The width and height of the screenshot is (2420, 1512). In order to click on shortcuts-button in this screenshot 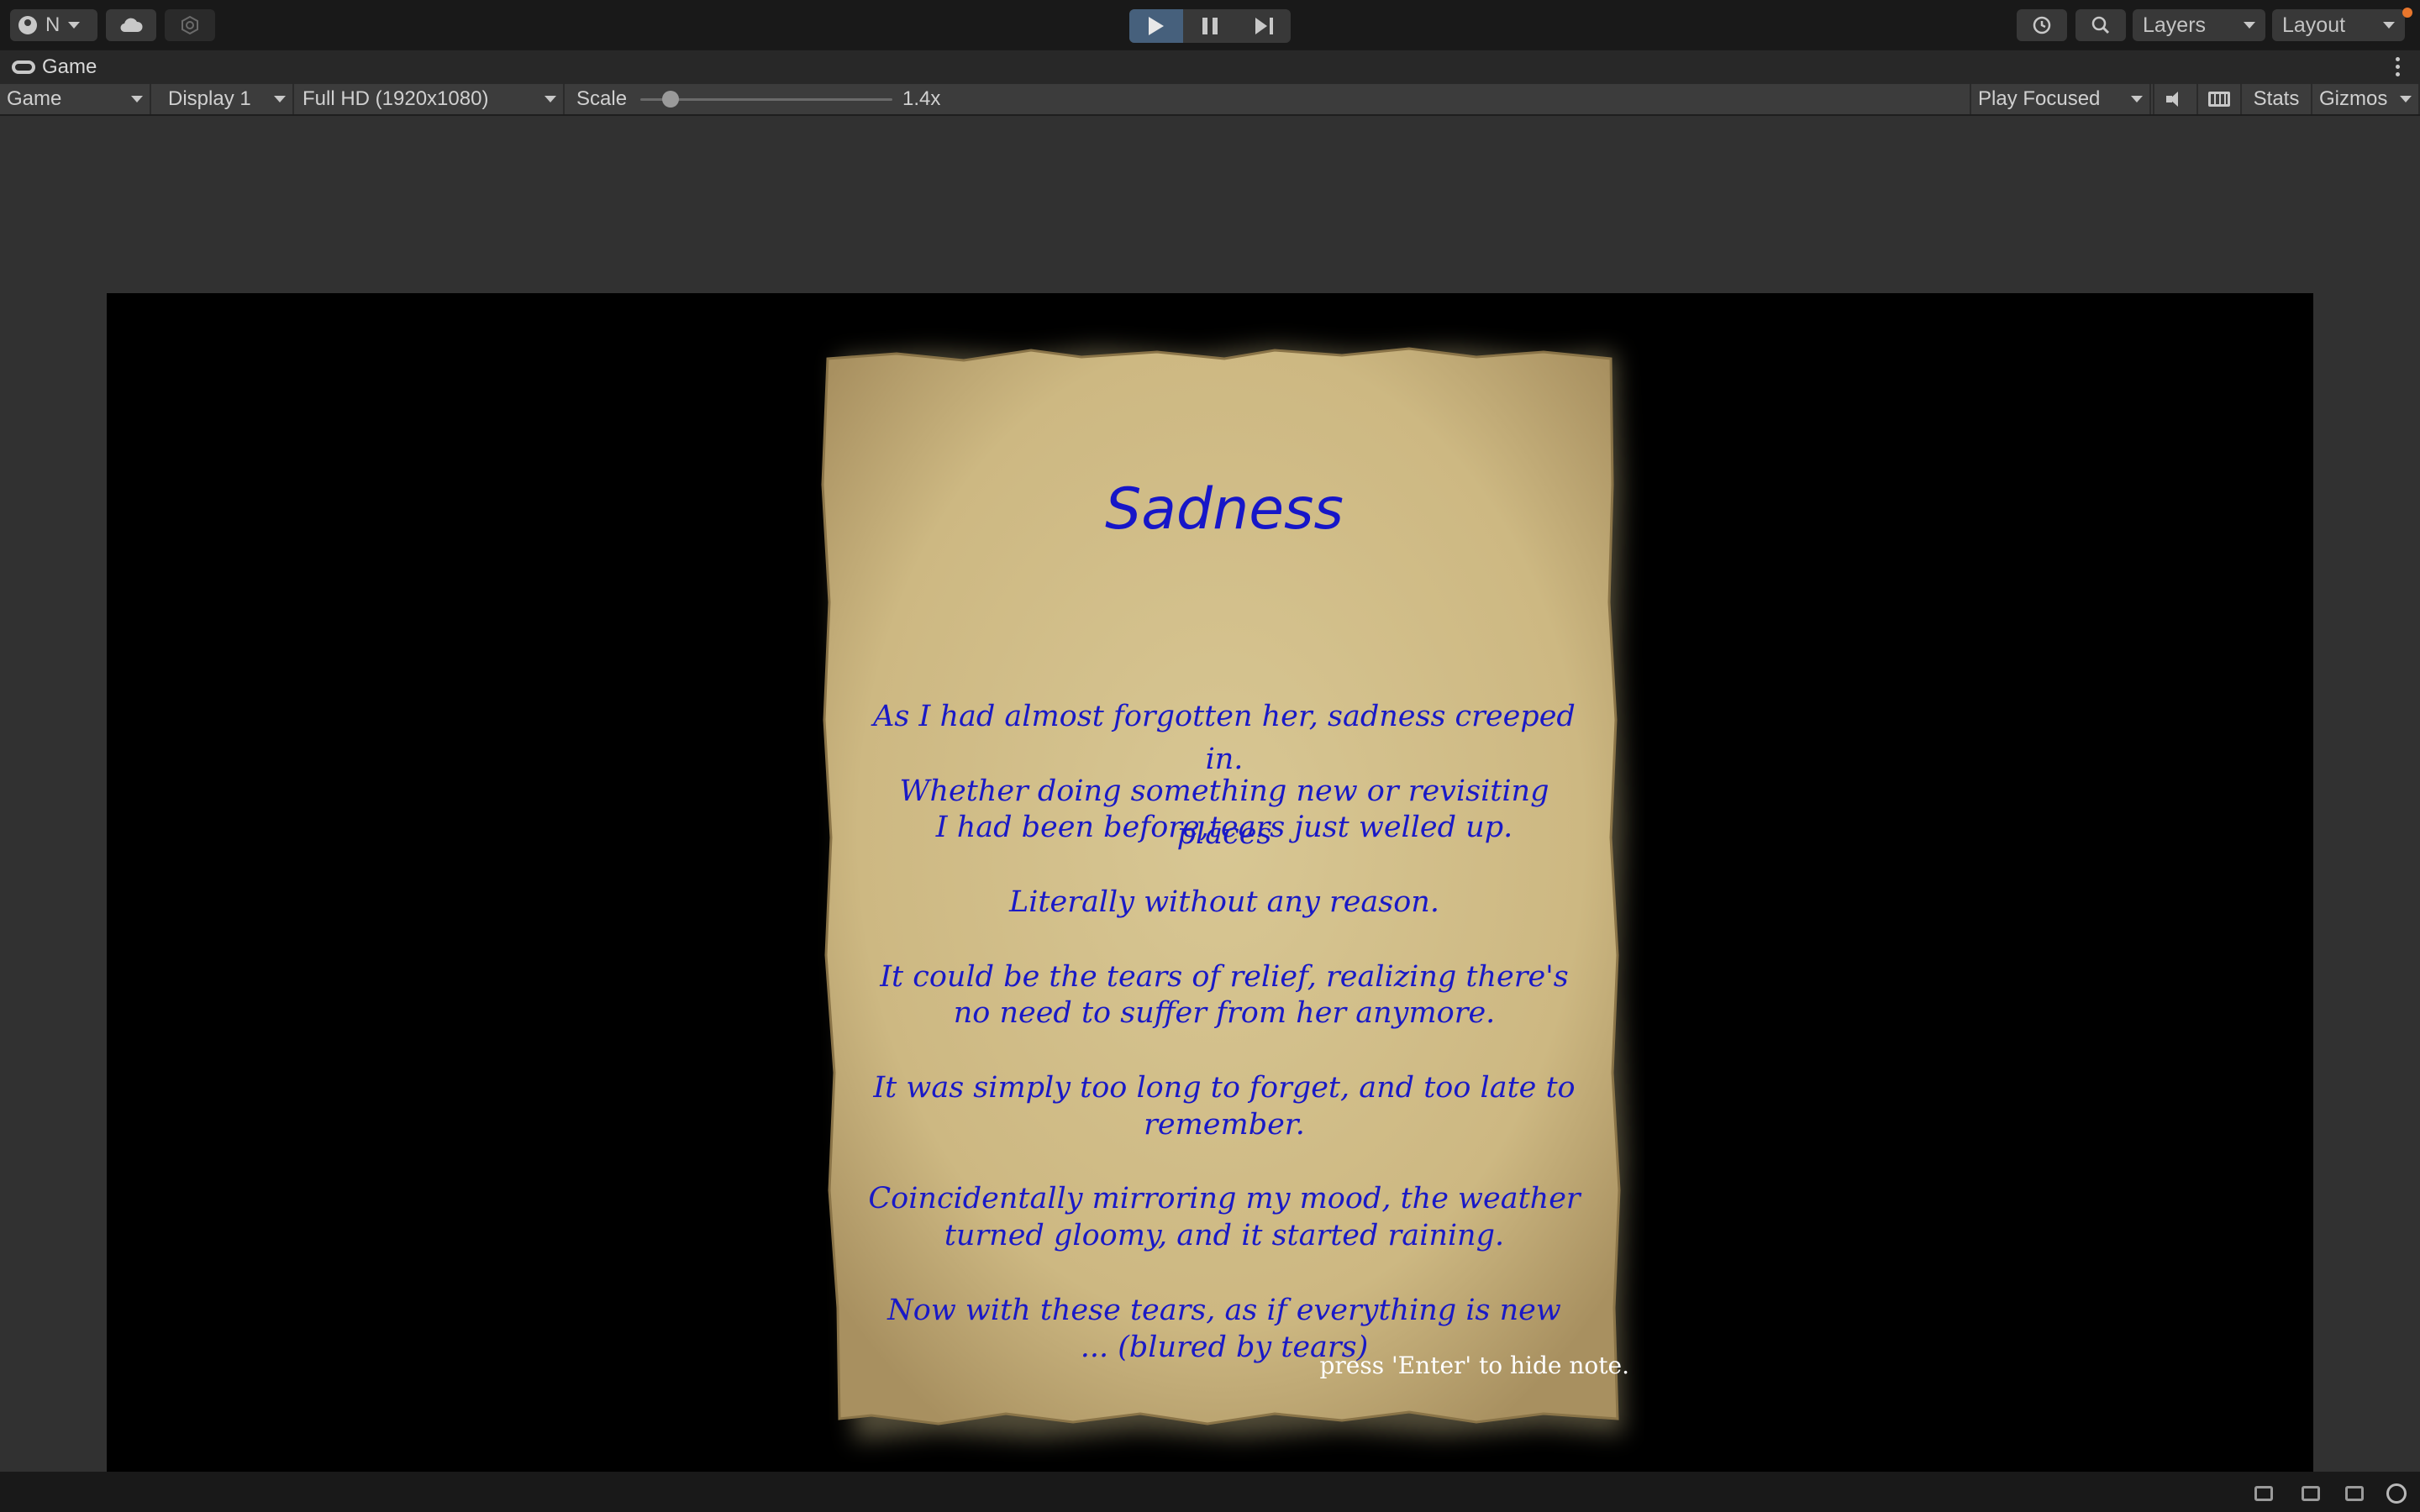, I will do `click(2218, 99)`.